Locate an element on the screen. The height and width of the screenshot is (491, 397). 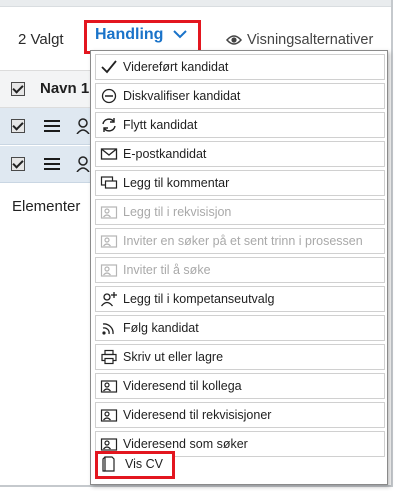
menu-item-label: Følg kandidat is located at coordinates (161, 328).